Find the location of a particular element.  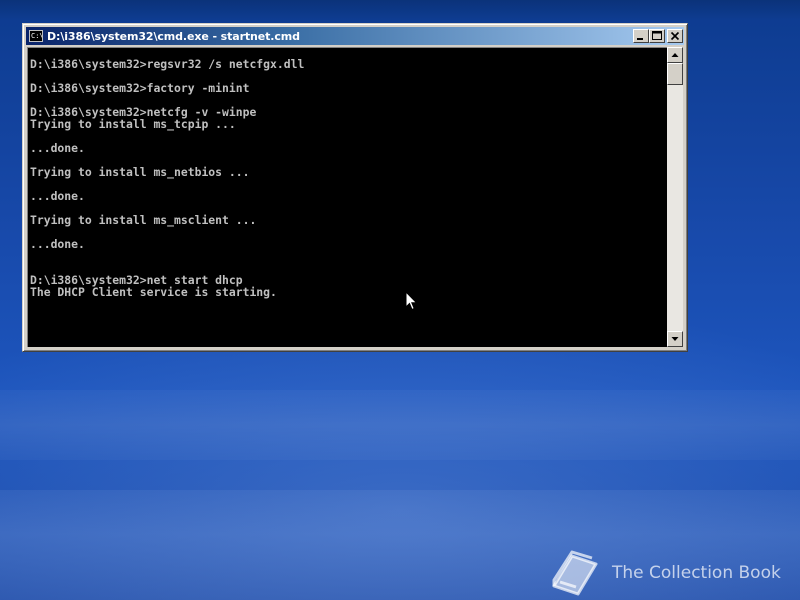

maximize-button is located at coordinates (657, 36).